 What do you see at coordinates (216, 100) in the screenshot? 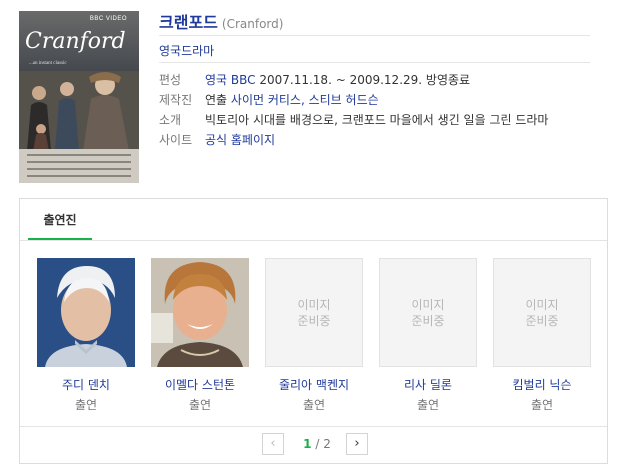
I see `production-role: 연출` at bounding box center [216, 100].